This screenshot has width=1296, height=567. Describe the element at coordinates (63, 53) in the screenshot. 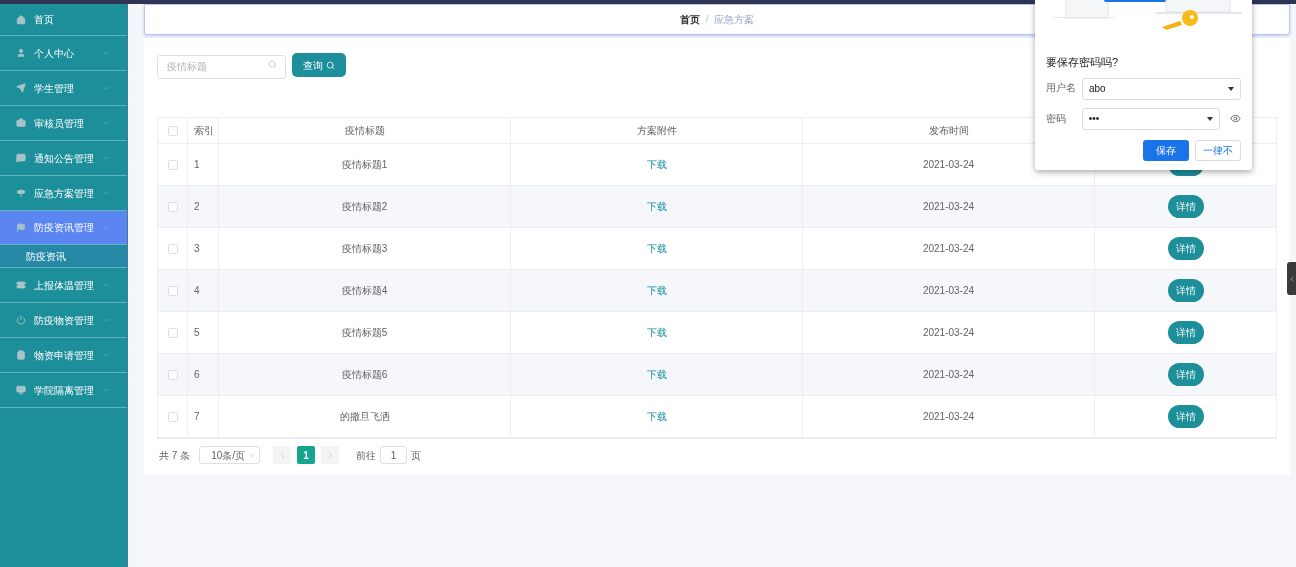

I see `sidebar-item: 个人中心` at that location.